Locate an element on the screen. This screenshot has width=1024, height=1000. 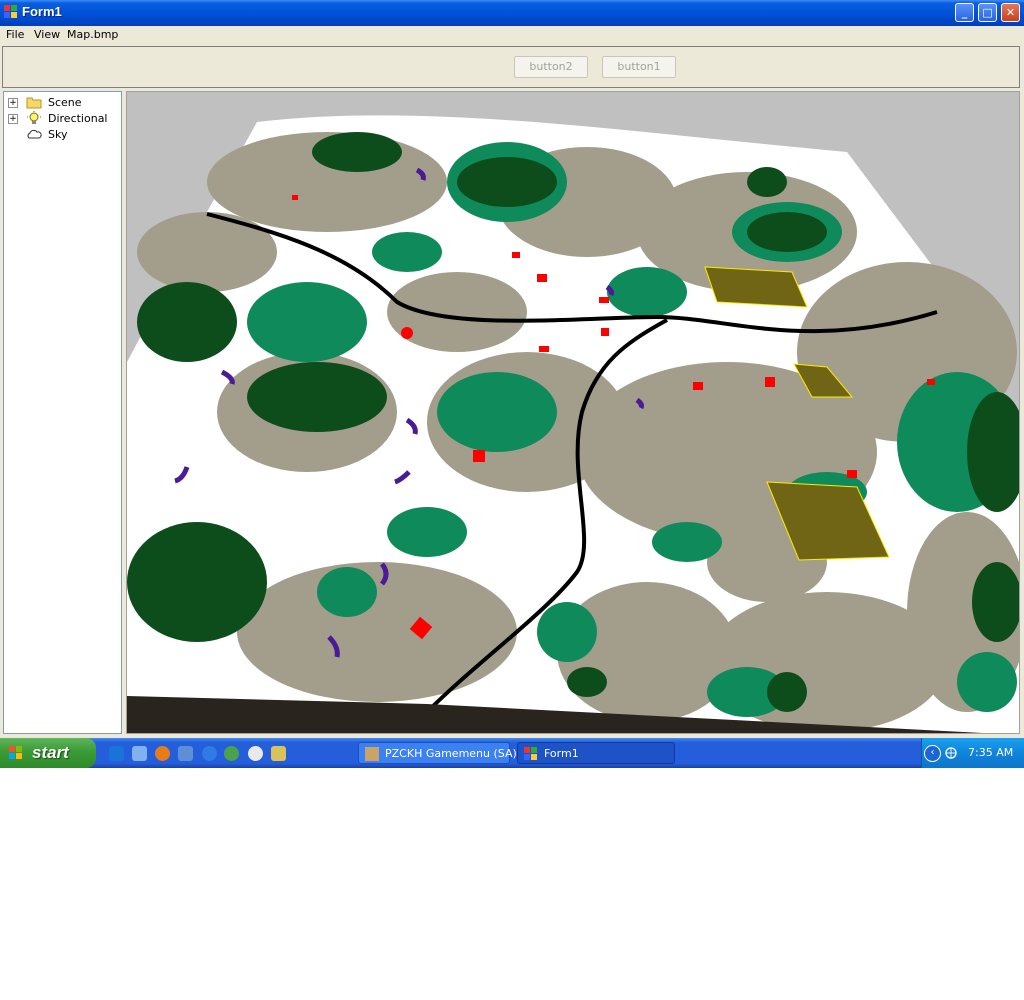
app-icon is located at coordinates (11, 12).